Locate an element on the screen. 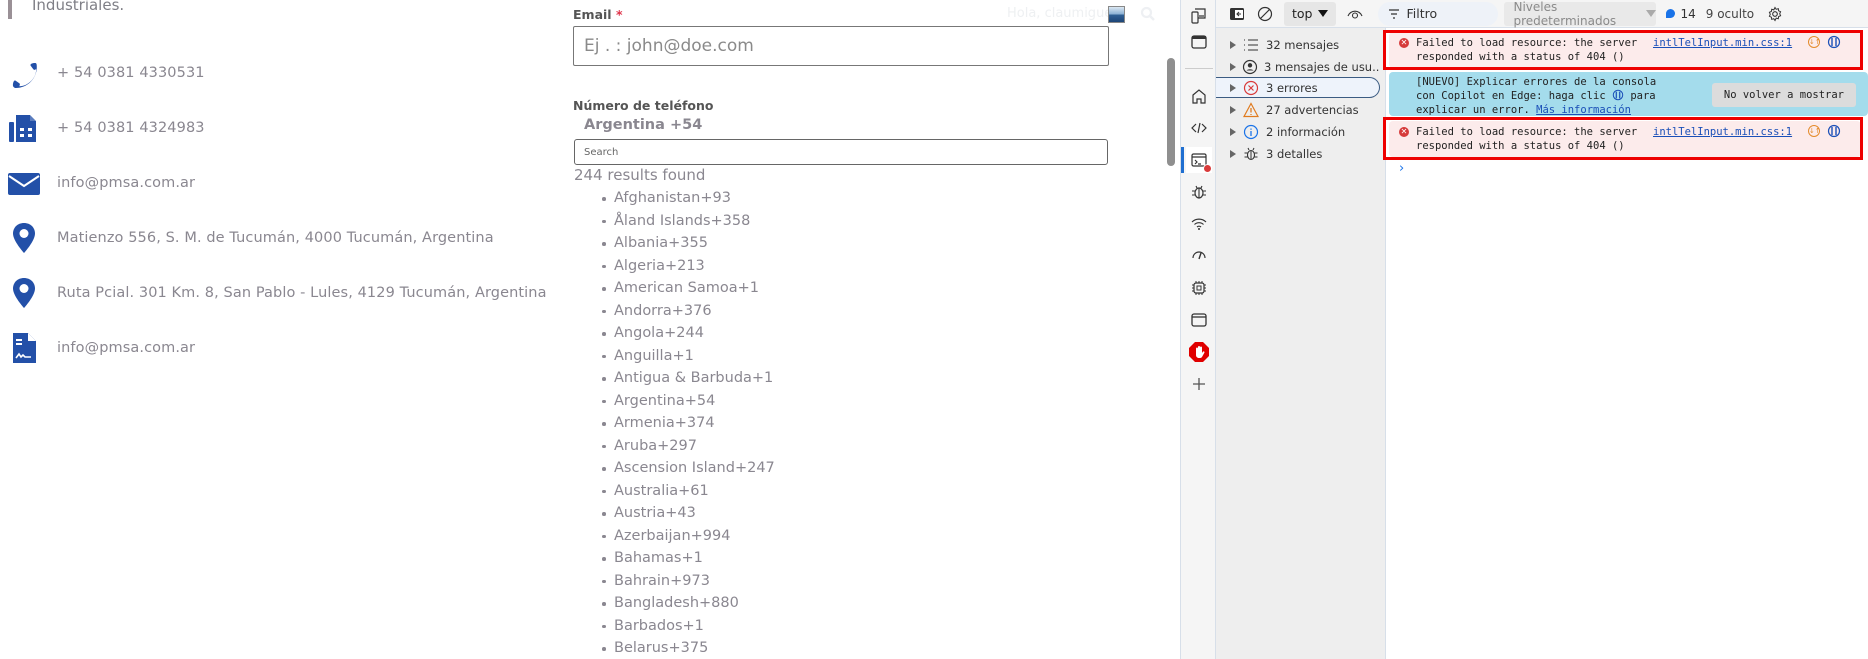  page-scrollbar is located at coordinates (1172, 329).